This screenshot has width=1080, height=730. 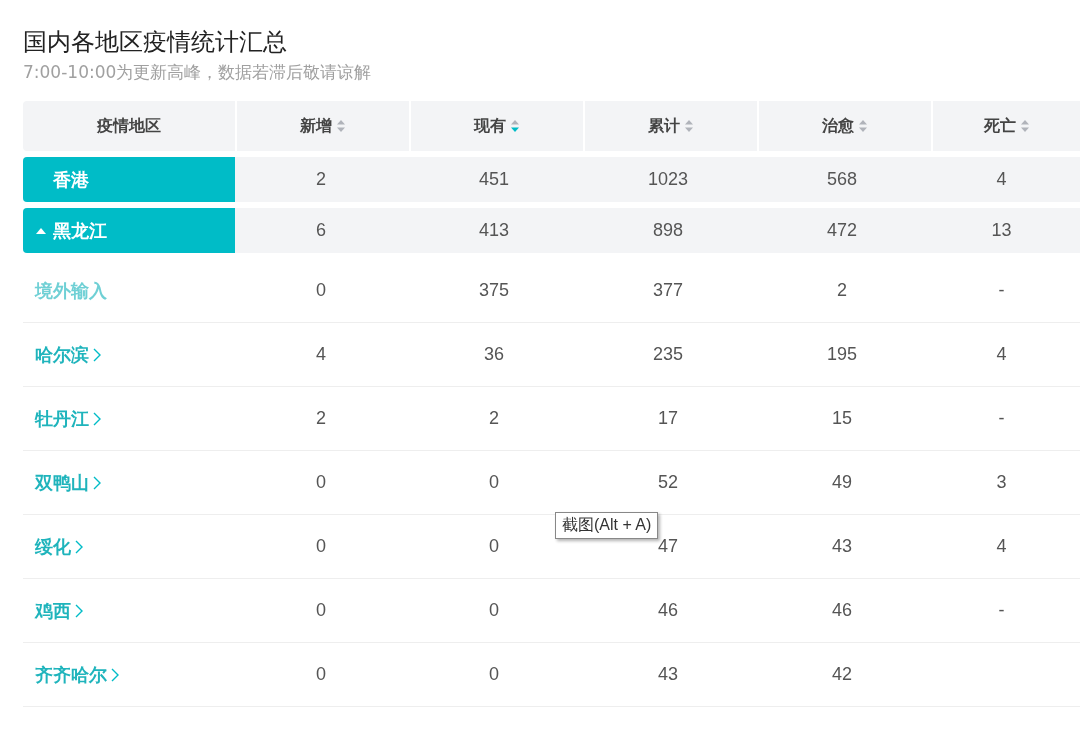 What do you see at coordinates (668, 546) in the screenshot?
I see `table-cell: 47` at bounding box center [668, 546].